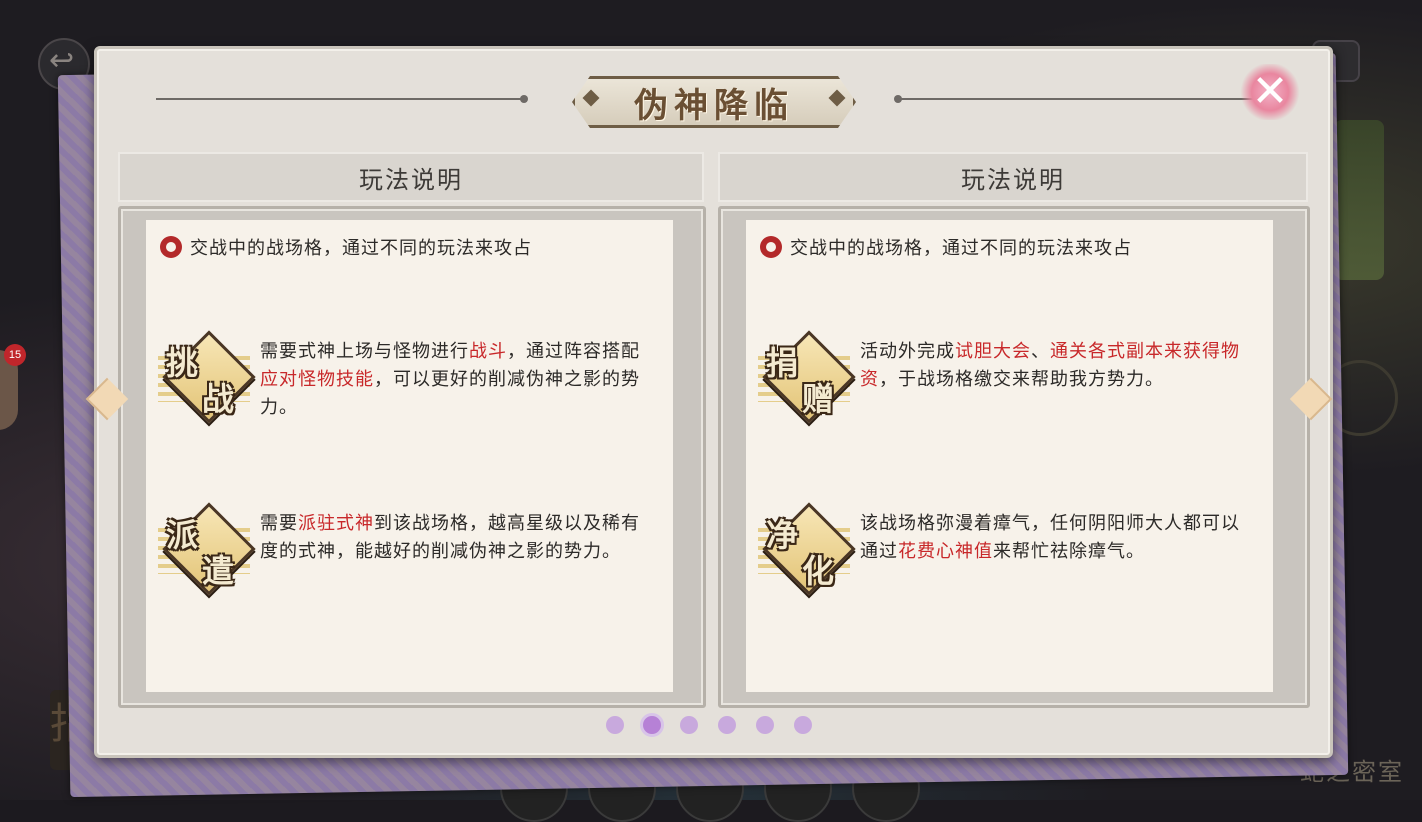  I want to click on rule-entry-donate: 捐 赠 活动外完成试胆大会、通关各式副本来获得物资，于战场格缴交来帮助我方势力。, so click(1004, 377).